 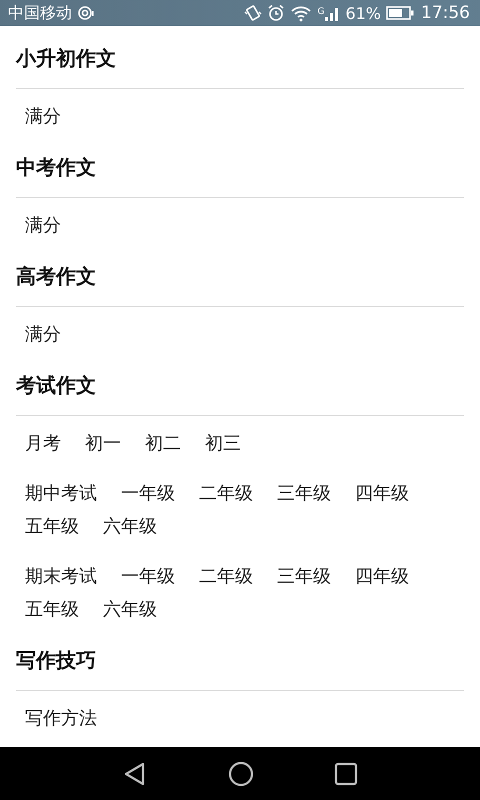 I want to click on vibrate-icon, so click(x=253, y=13).